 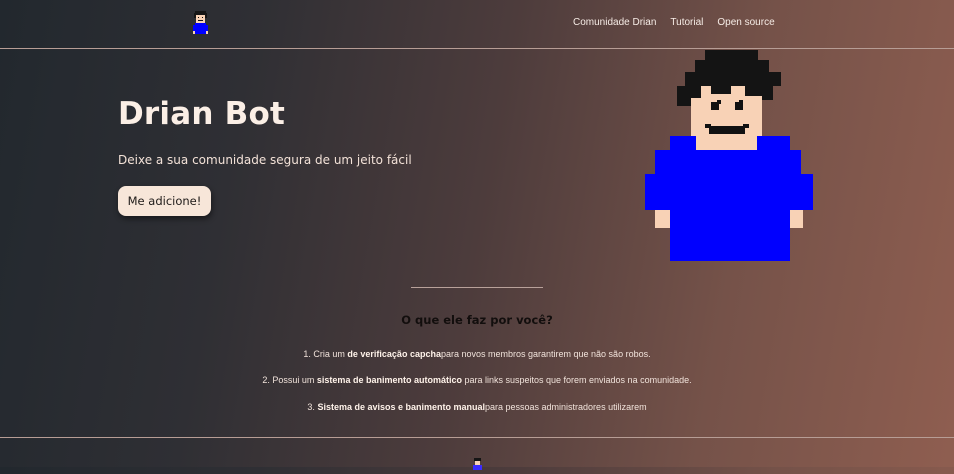 What do you see at coordinates (289, 380) in the screenshot?
I see `feature-prefix: 2. Possui um` at bounding box center [289, 380].